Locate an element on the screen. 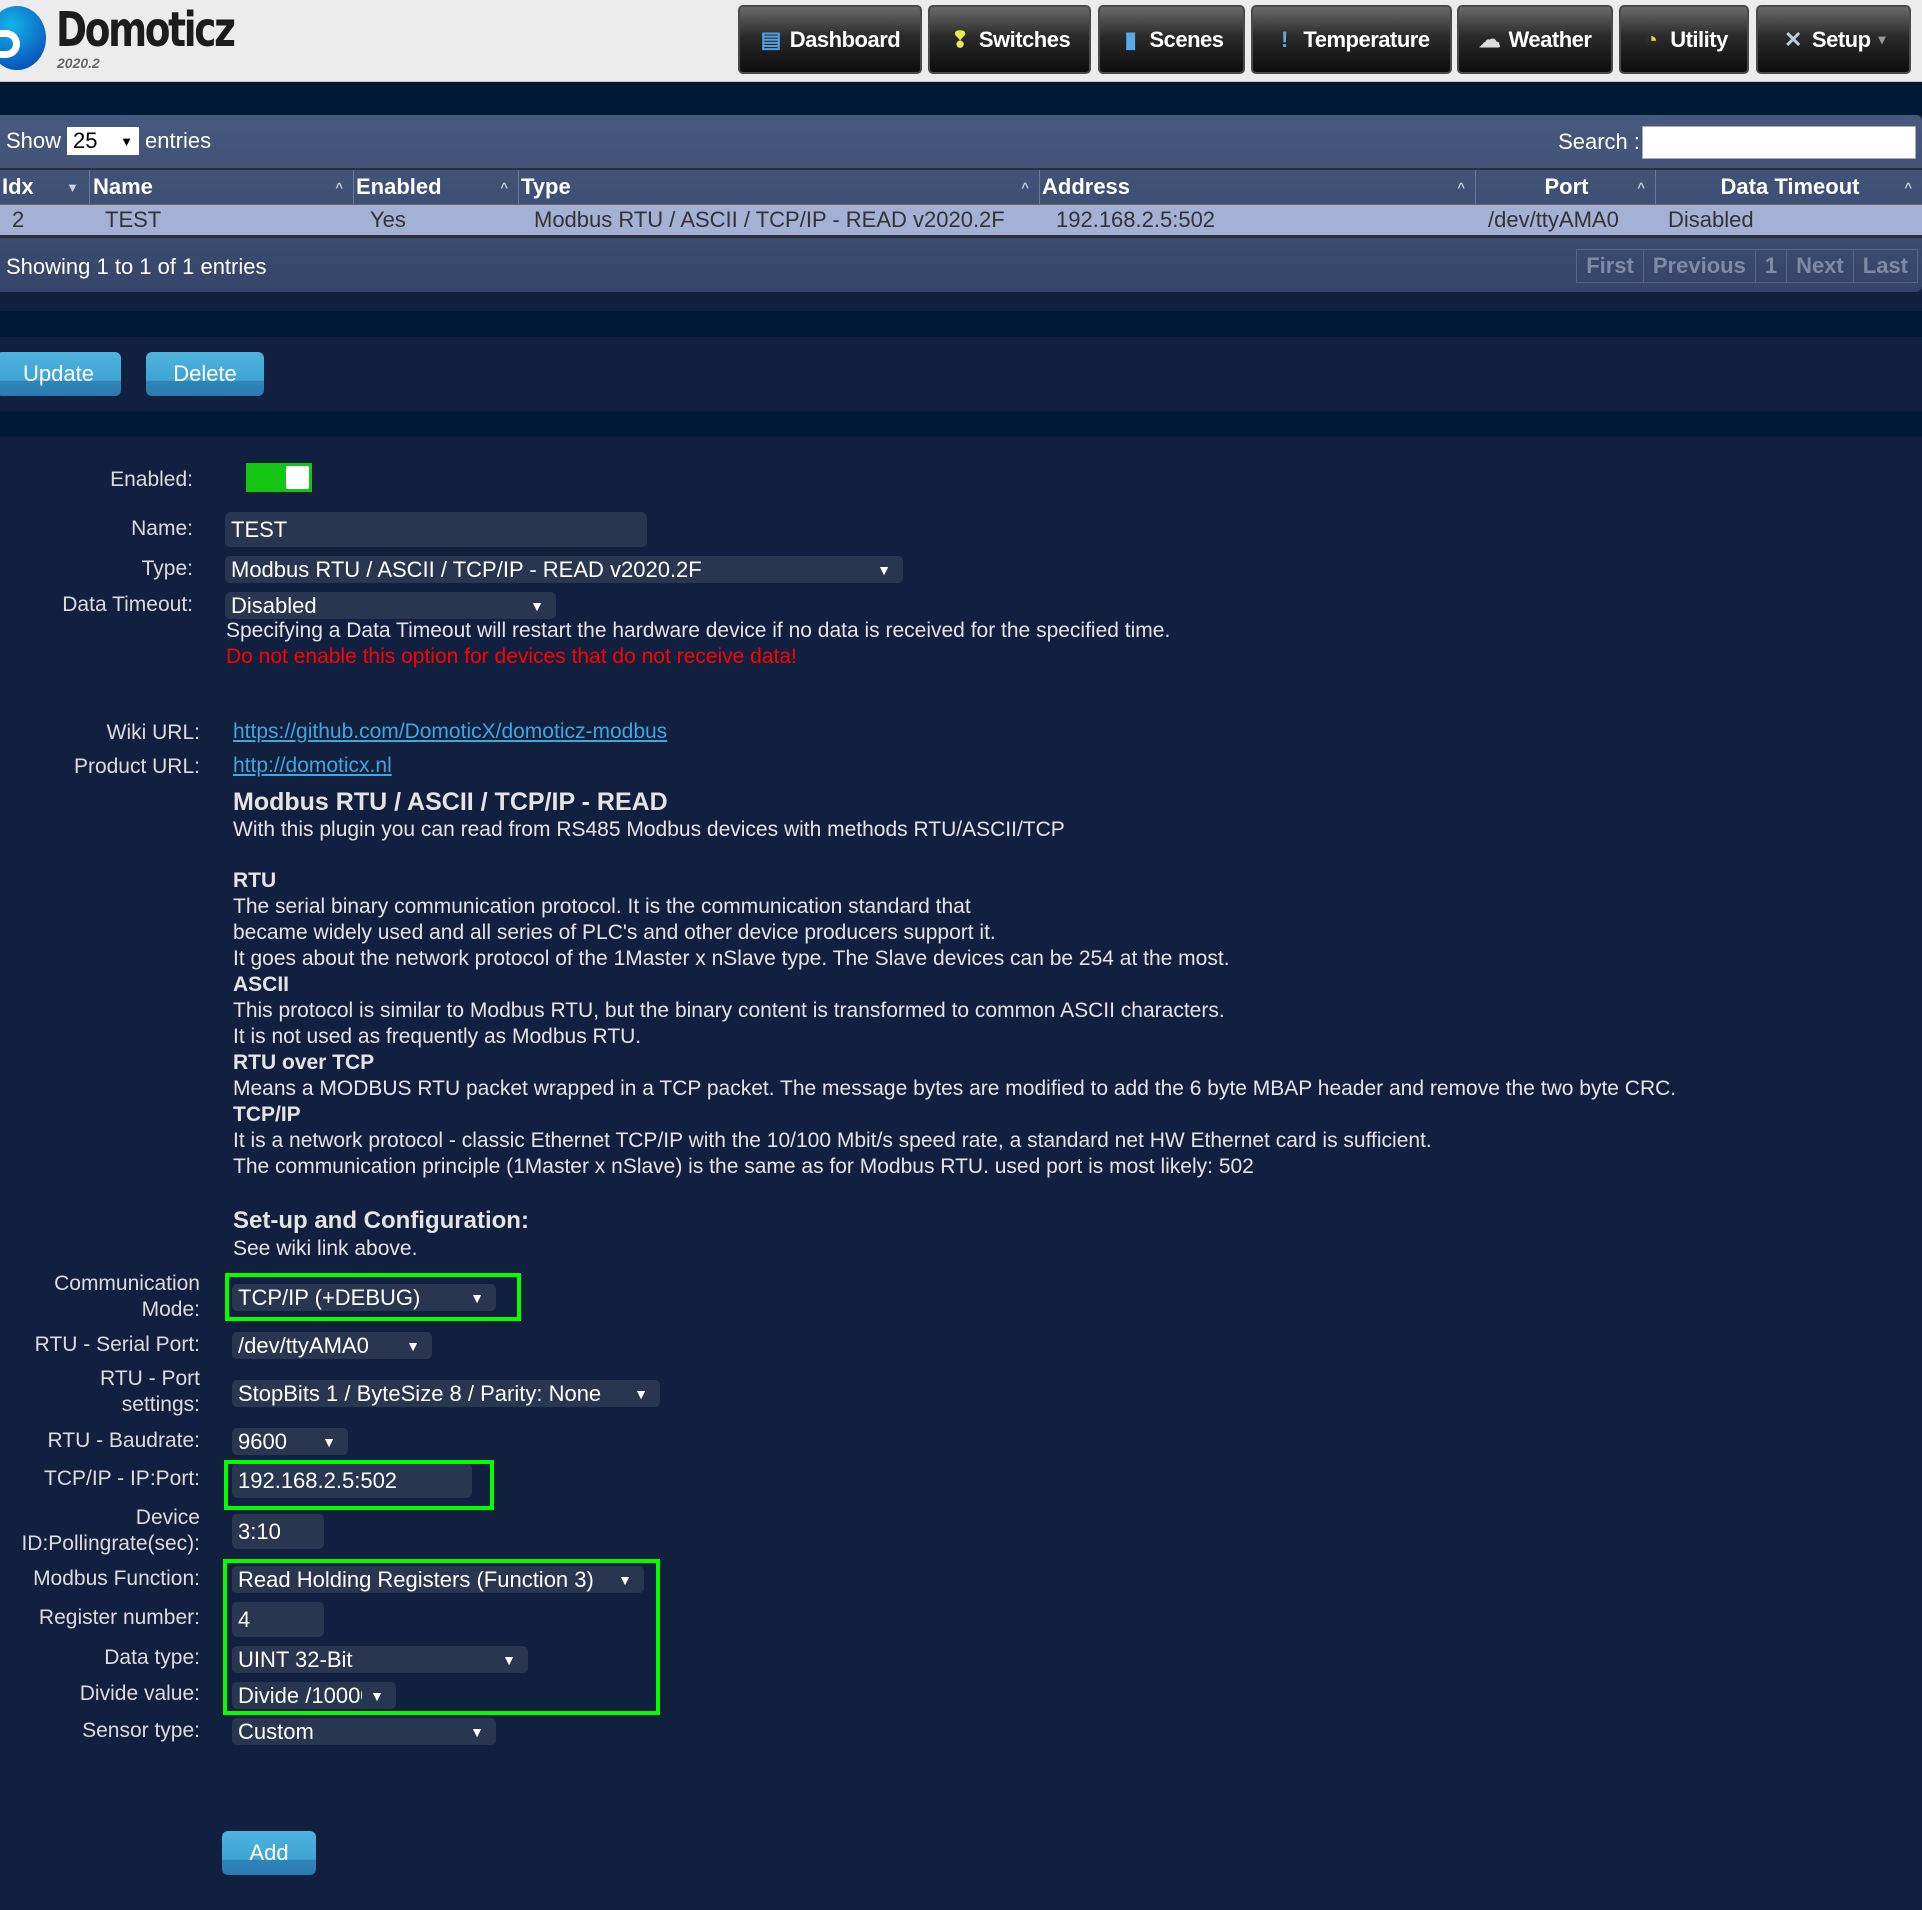 Image resolution: width=1922 pixels, height=1910 pixels. column-enabled: Enabled ^ is located at coordinates (436, 187).